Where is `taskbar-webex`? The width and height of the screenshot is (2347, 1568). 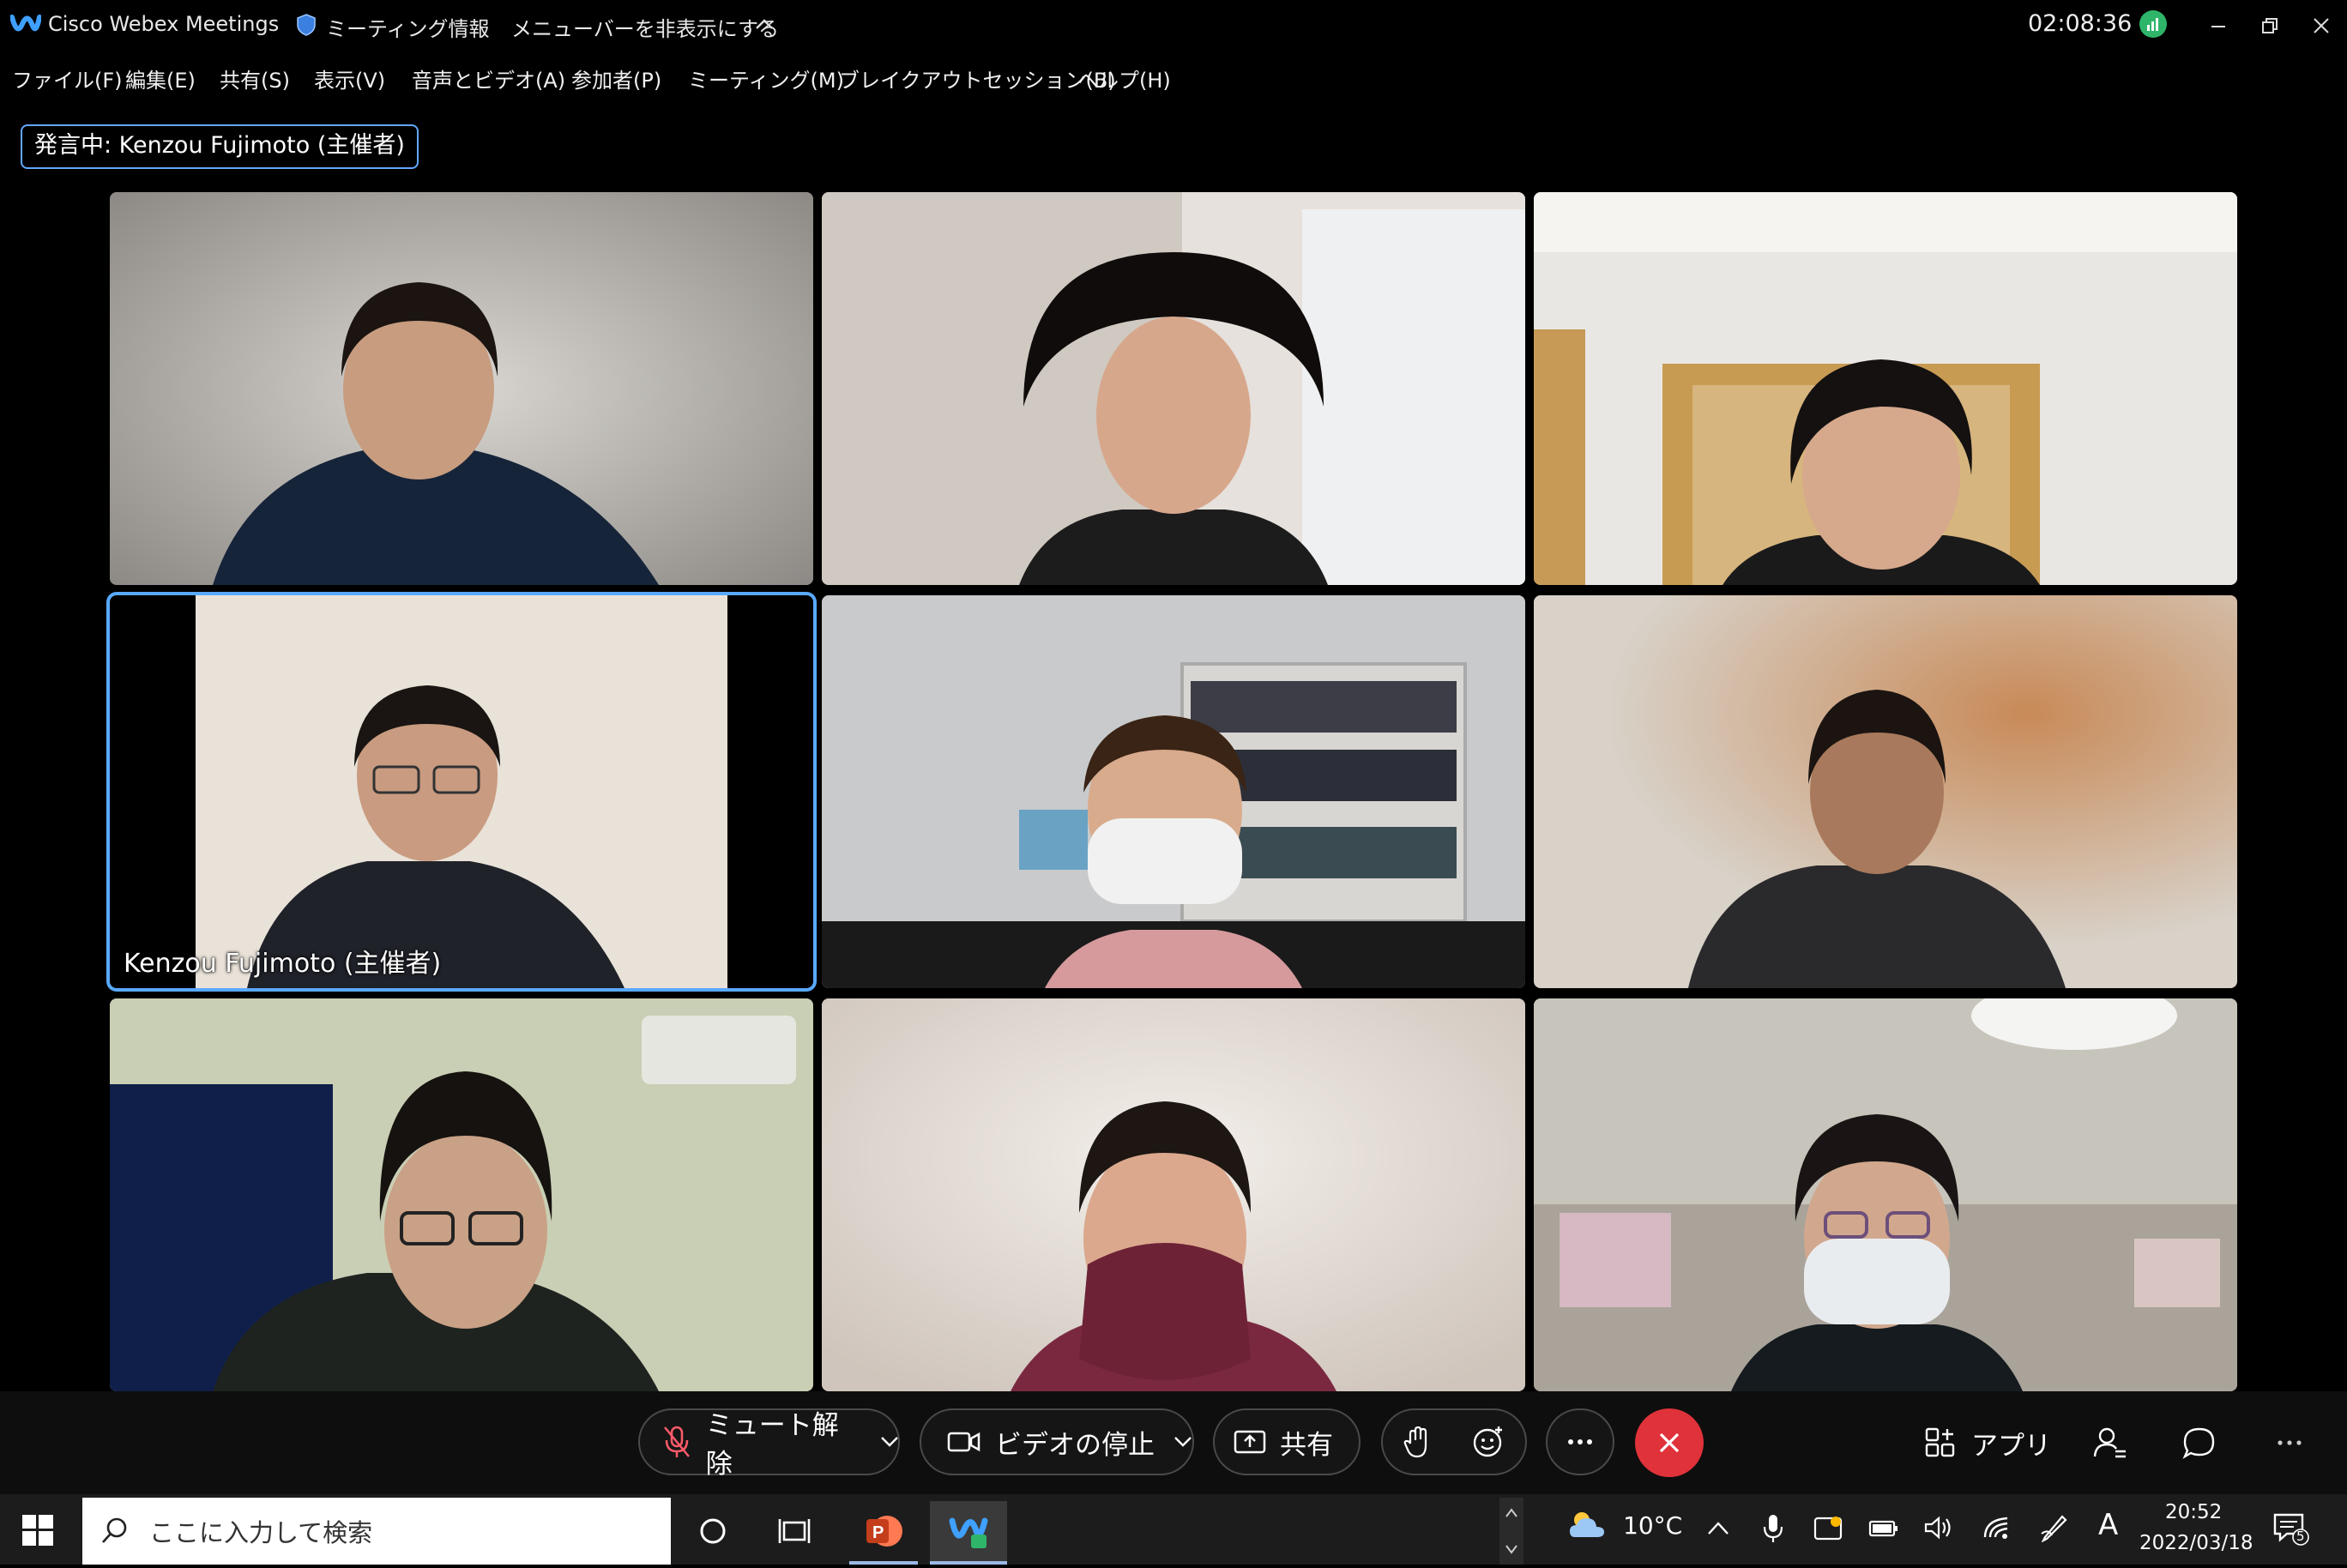
taskbar-webex is located at coordinates (968, 1533).